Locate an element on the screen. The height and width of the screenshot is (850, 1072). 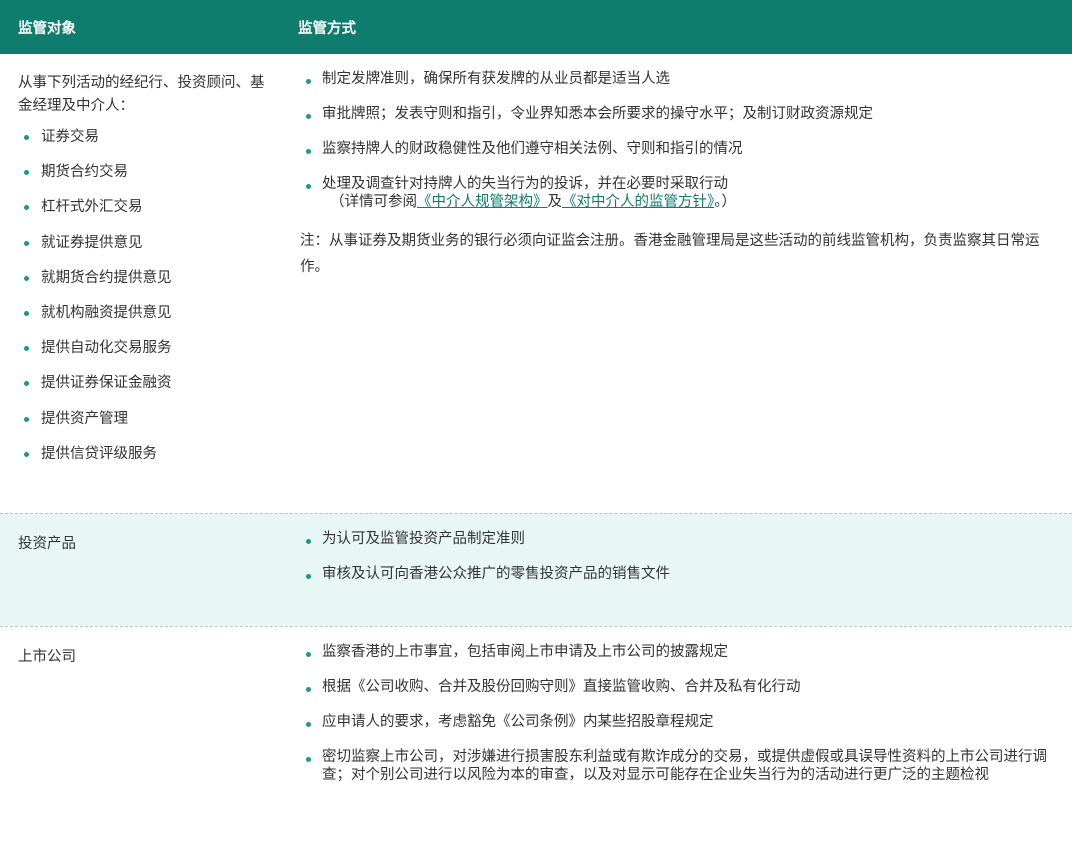
list-item: 提供证券保证金融资 is located at coordinates (150, 389).